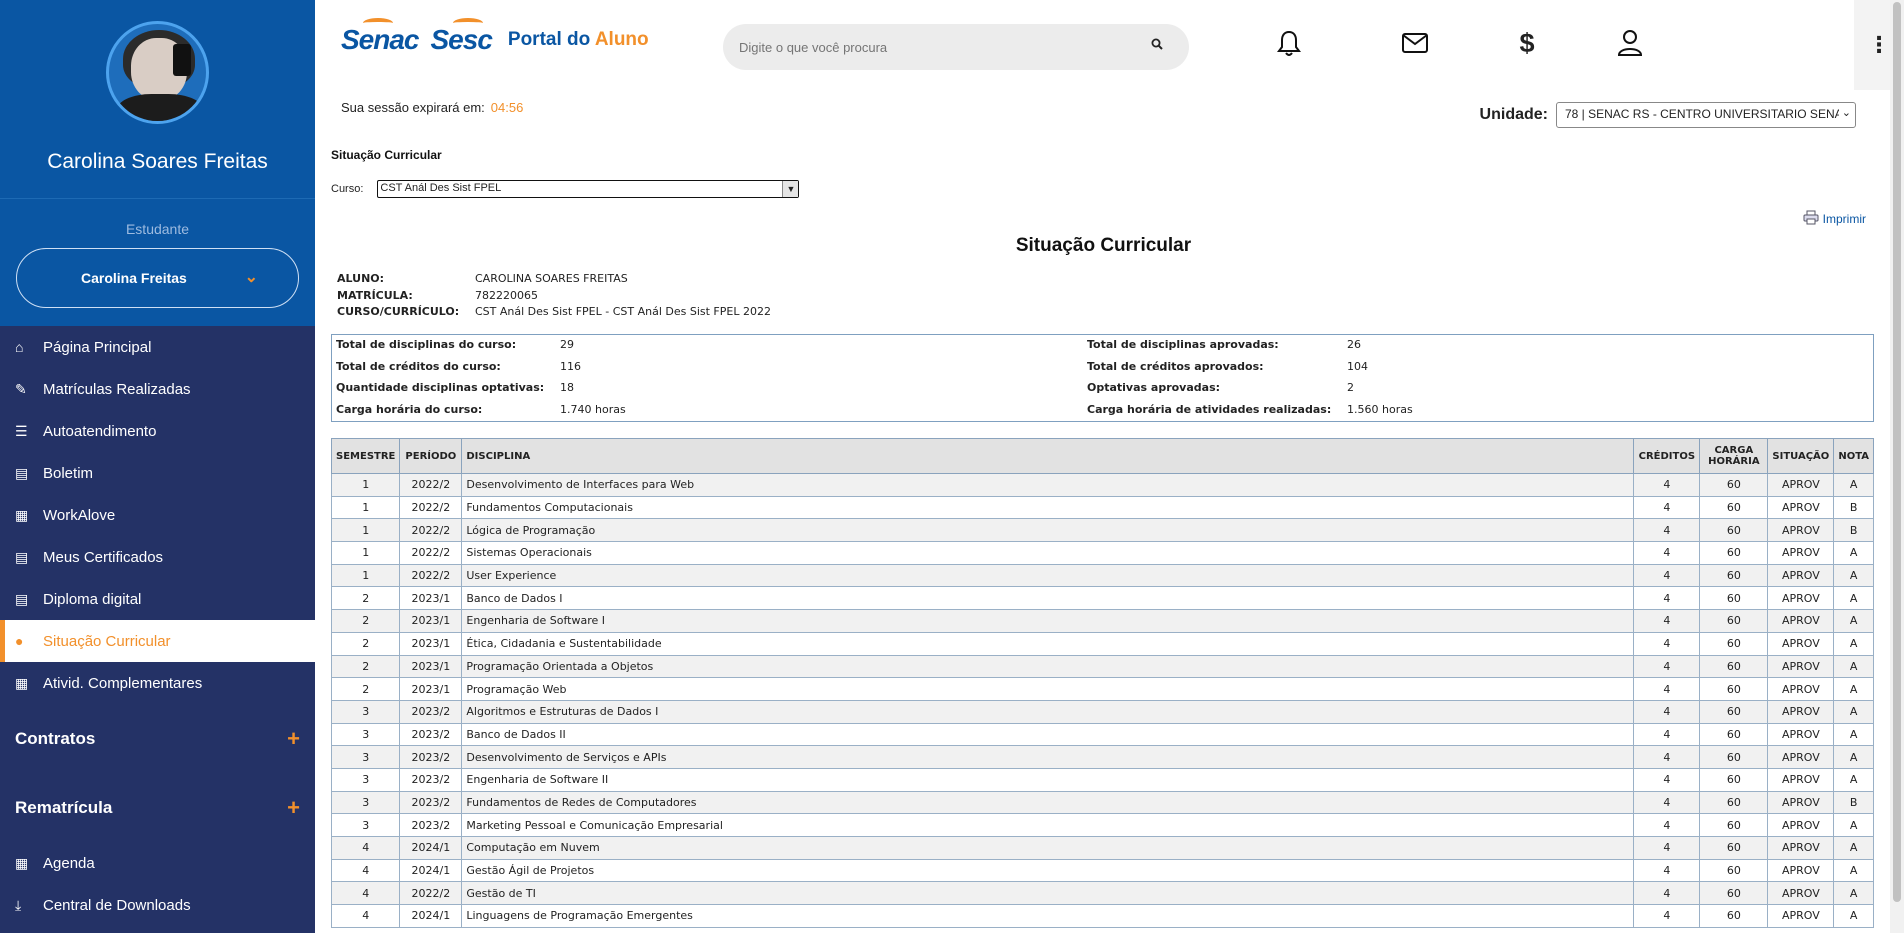 The image size is (1904, 933). I want to click on search-icon, so click(1157, 46).